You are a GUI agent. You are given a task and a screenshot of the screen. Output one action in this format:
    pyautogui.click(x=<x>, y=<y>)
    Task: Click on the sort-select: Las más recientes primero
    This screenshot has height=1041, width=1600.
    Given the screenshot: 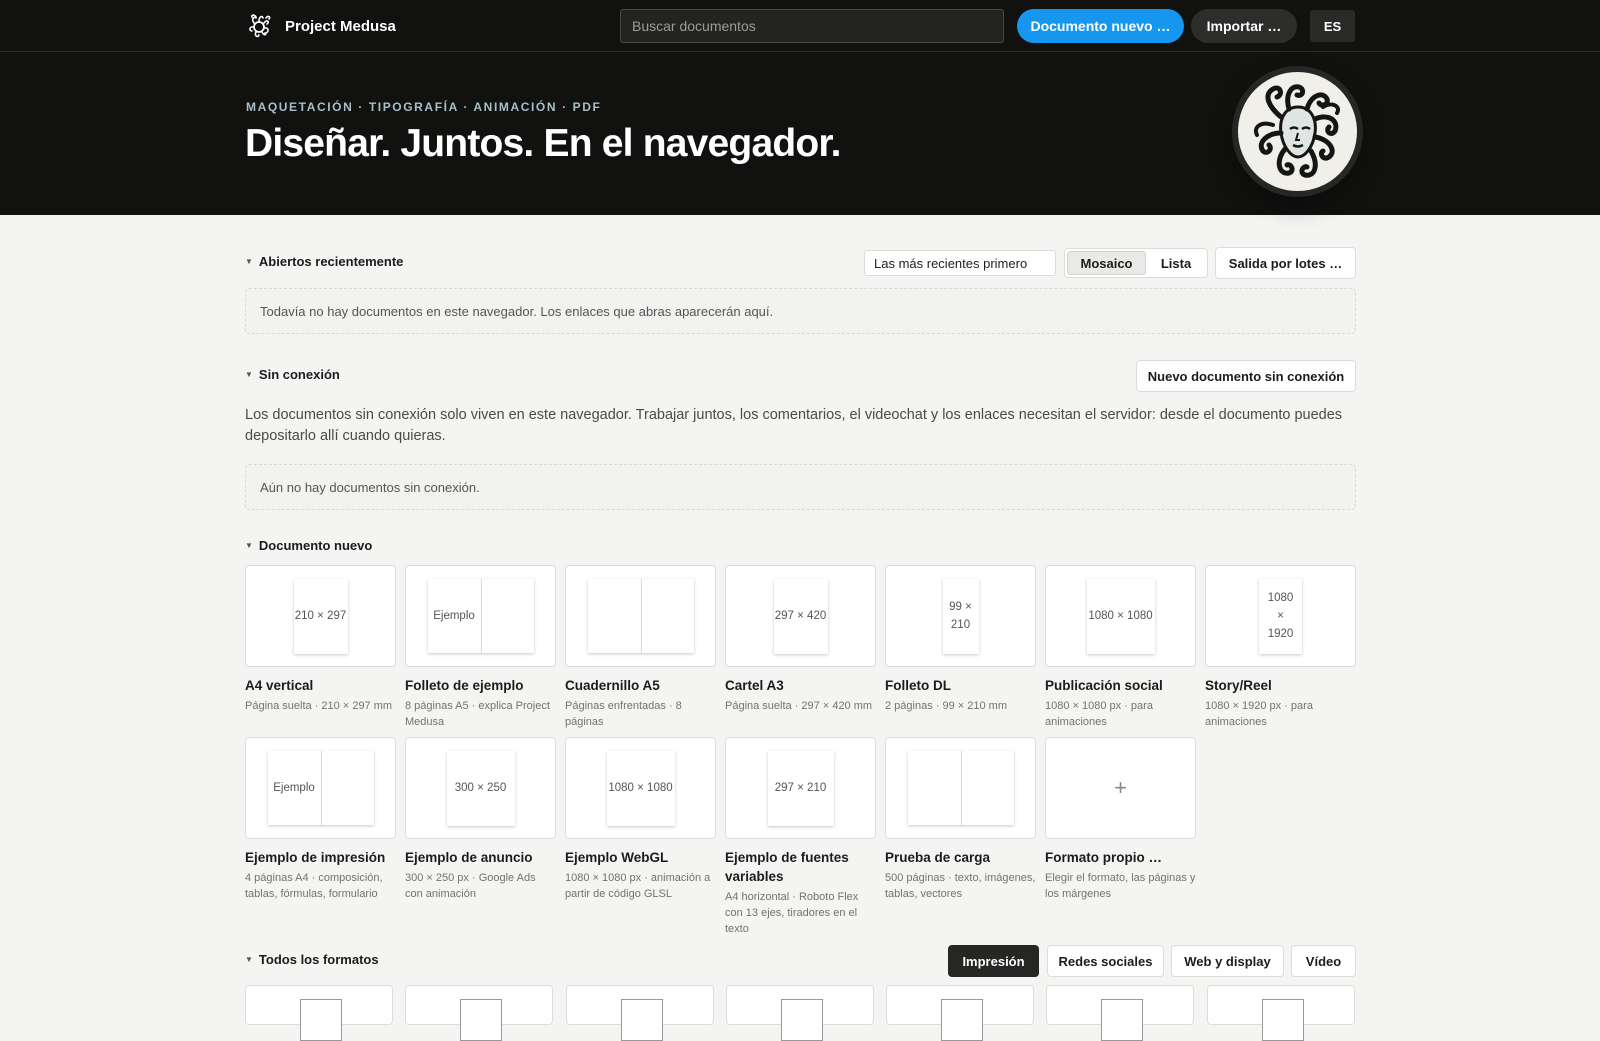 What is the action you would take?
    pyautogui.click(x=960, y=263)
    